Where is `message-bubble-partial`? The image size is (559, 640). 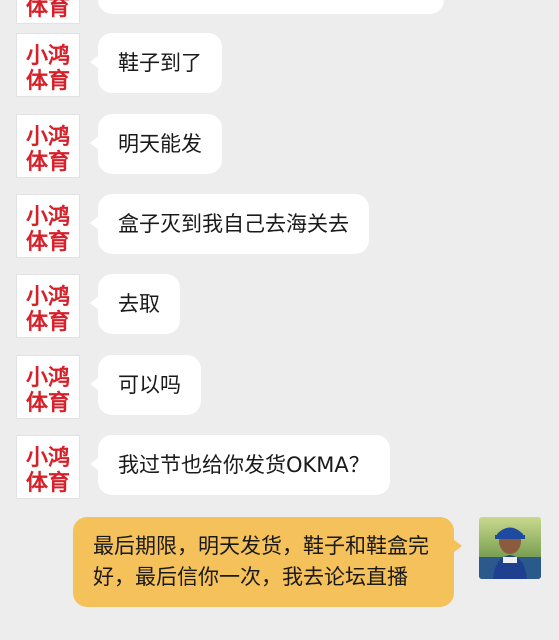 message-bubble-partial is located at coordinates (271, 7).